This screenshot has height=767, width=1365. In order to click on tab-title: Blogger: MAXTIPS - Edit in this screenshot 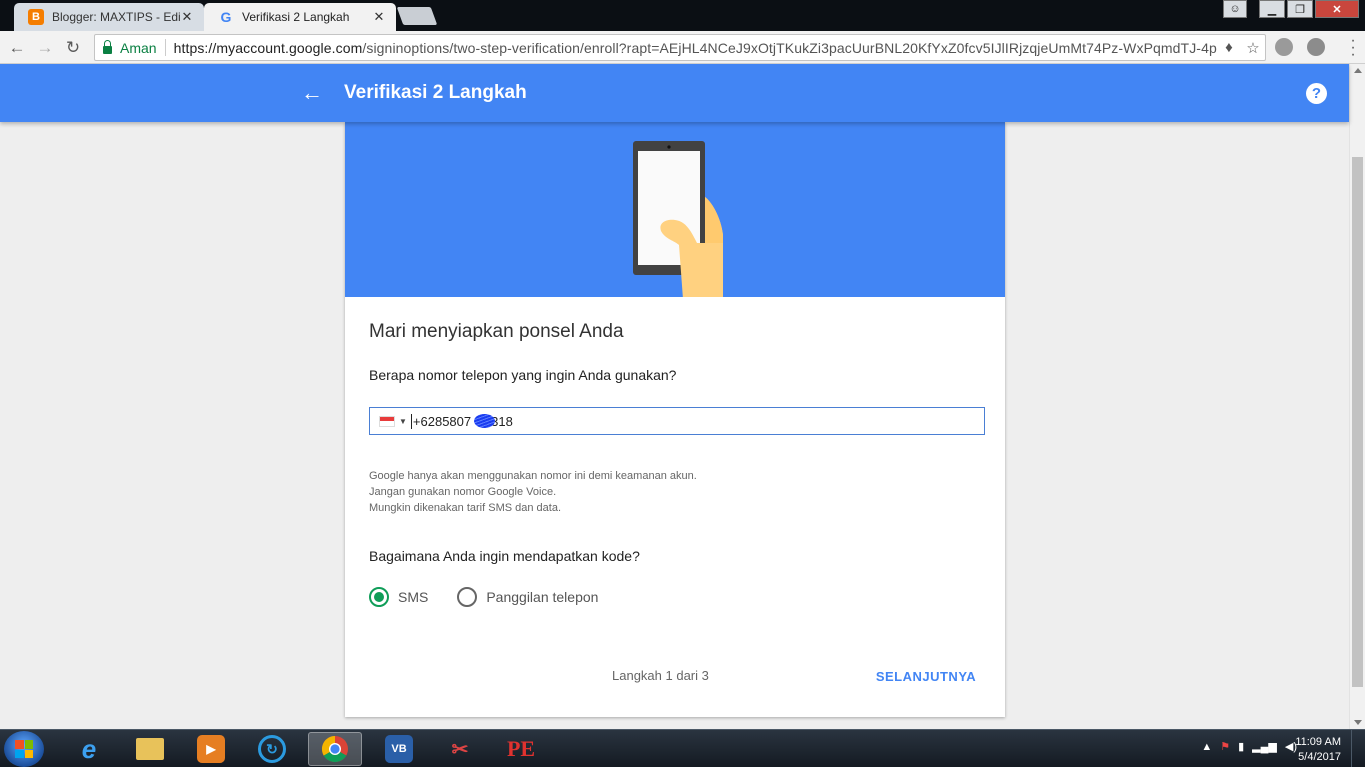, I will do `click(116, 17)`.